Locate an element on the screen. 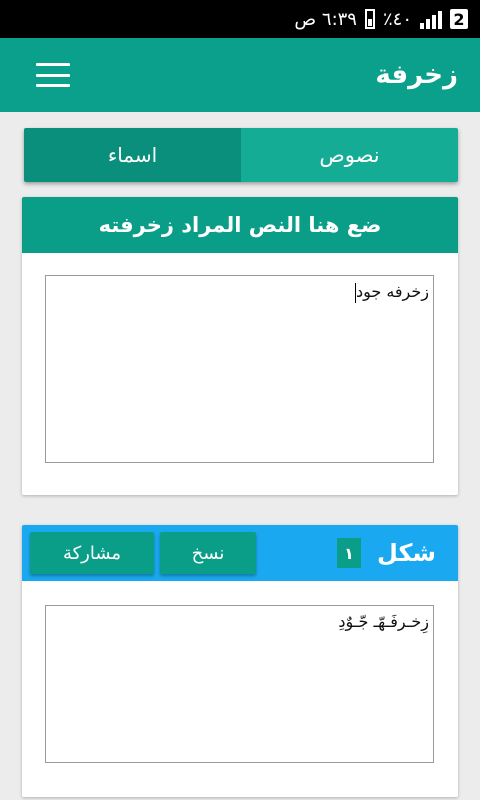 This screenshot has width=480, height=800. tab-bar: اسماء نصوص is located at coordinates (241, 155).